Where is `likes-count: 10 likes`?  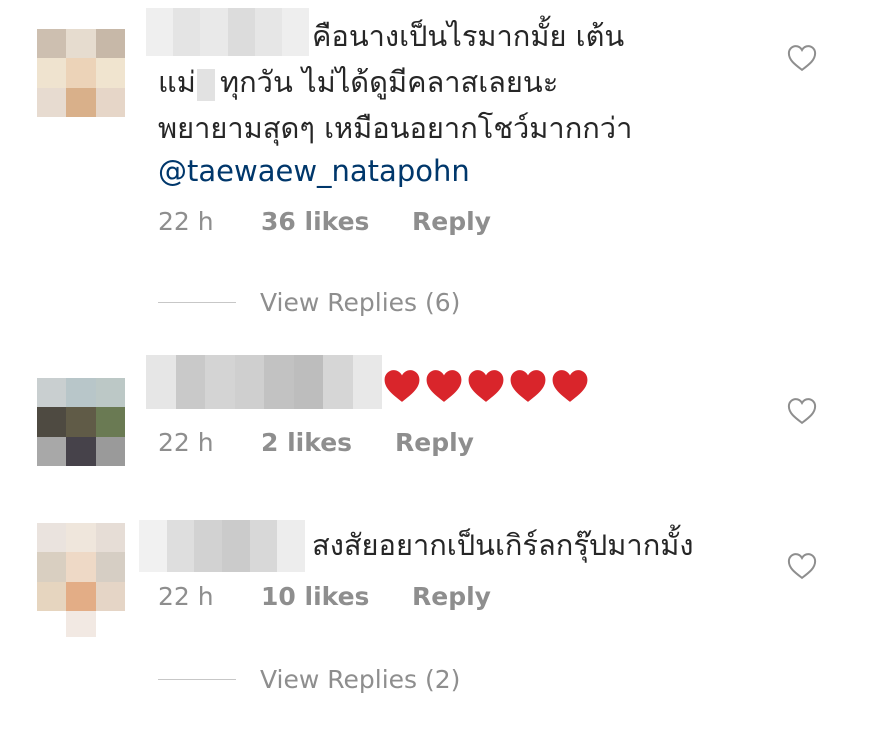
likes-count: 10 likes is located at coordinates (336, 596).